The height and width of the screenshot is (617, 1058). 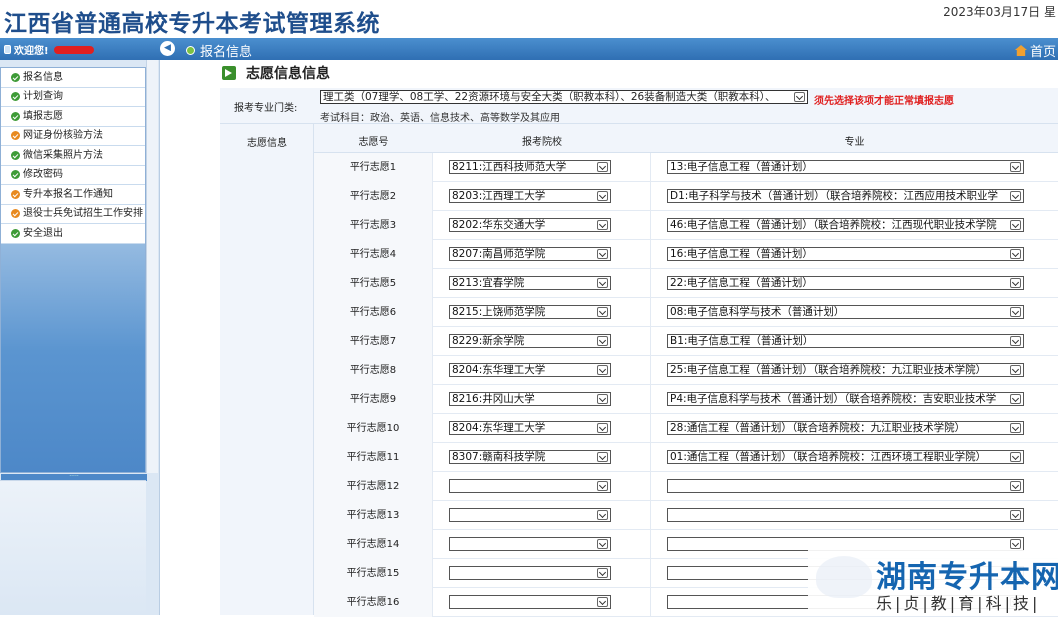 I want to click on redacted-username, so click(x=74, y=50).